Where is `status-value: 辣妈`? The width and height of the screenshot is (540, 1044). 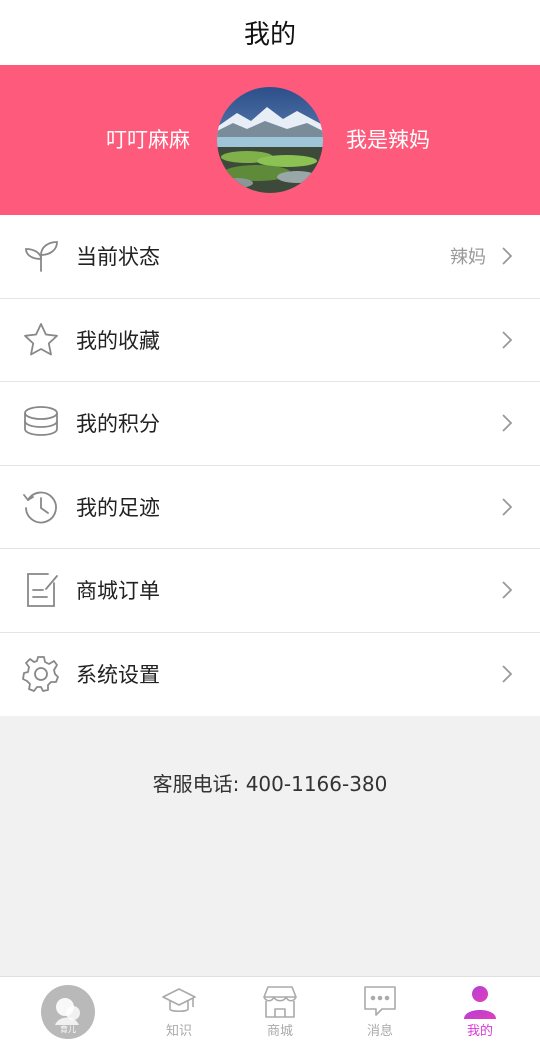 status-value: 辣妈 is located at coordinates (468, 258).